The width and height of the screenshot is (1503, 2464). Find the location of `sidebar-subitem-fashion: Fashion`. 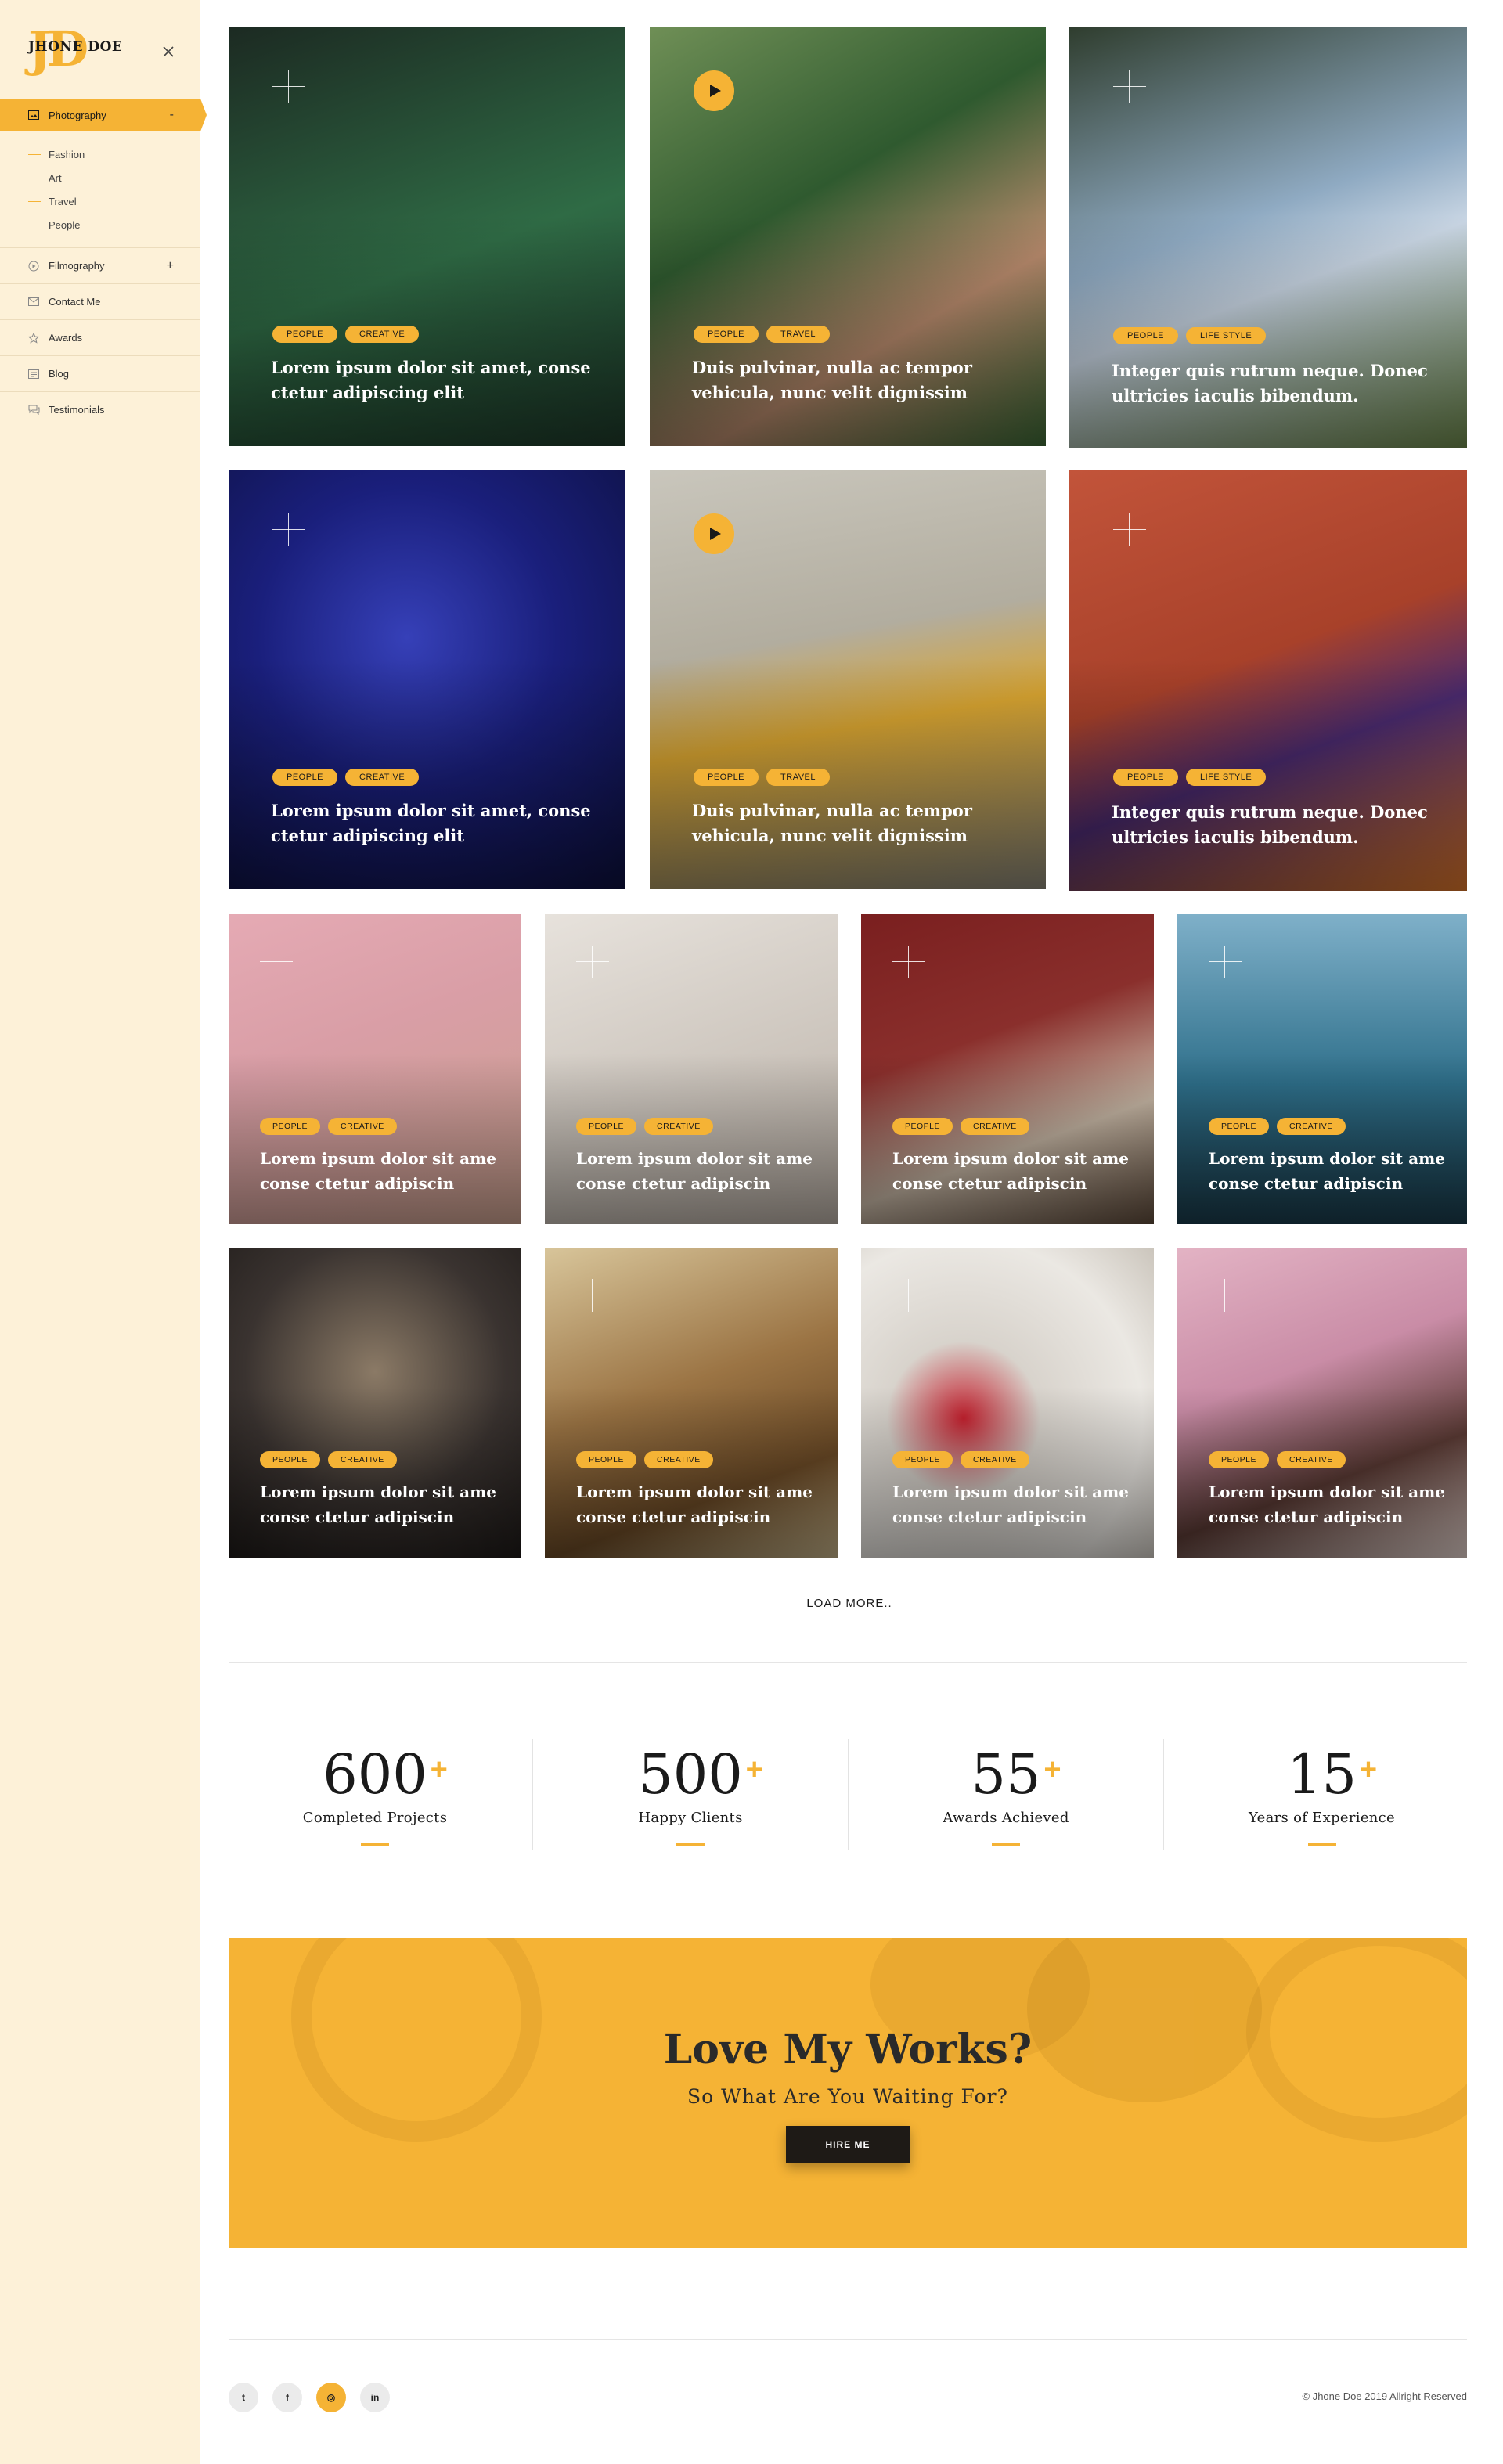

sidebar-subitem-fashion: Fashion is located at coordinates (114, 154).